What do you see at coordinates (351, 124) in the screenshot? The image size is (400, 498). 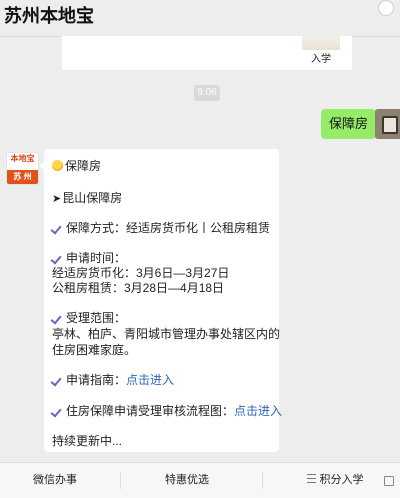 I see `user-message-bubble: 保障房` at bounding box center [351, 124].